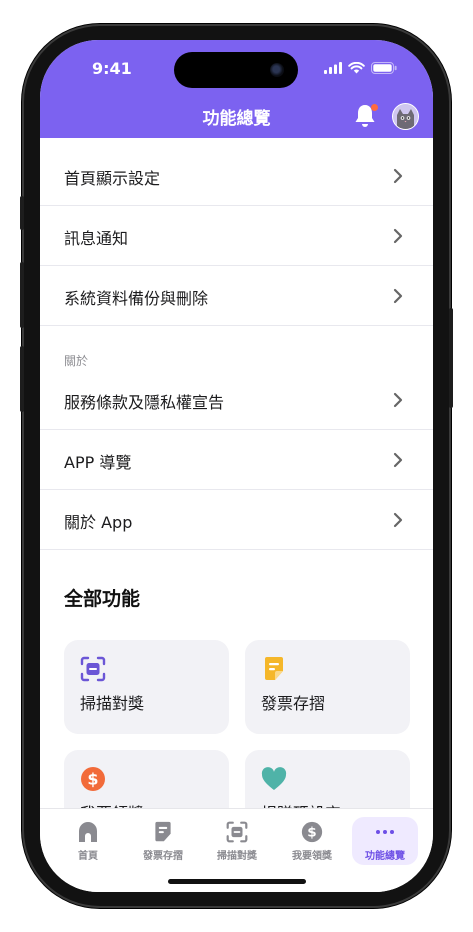 This screenshot has width=473, height=932. Describe the element at coordinates (136, 298) in the screenshot. I see `row-label: 系統資料備份與刪除` at that location.